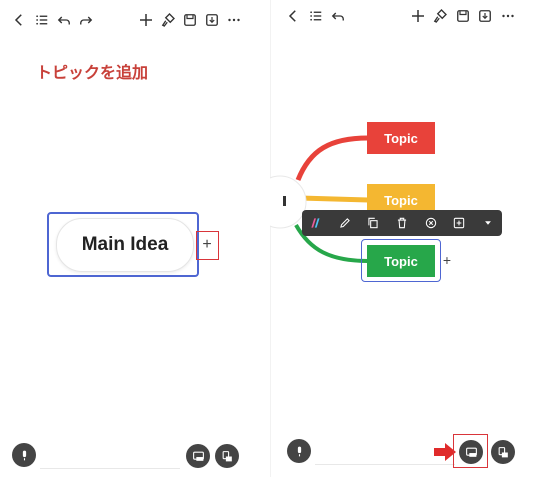 The image size is (541, 477). I want to click on close-icon, so click(430, 223).